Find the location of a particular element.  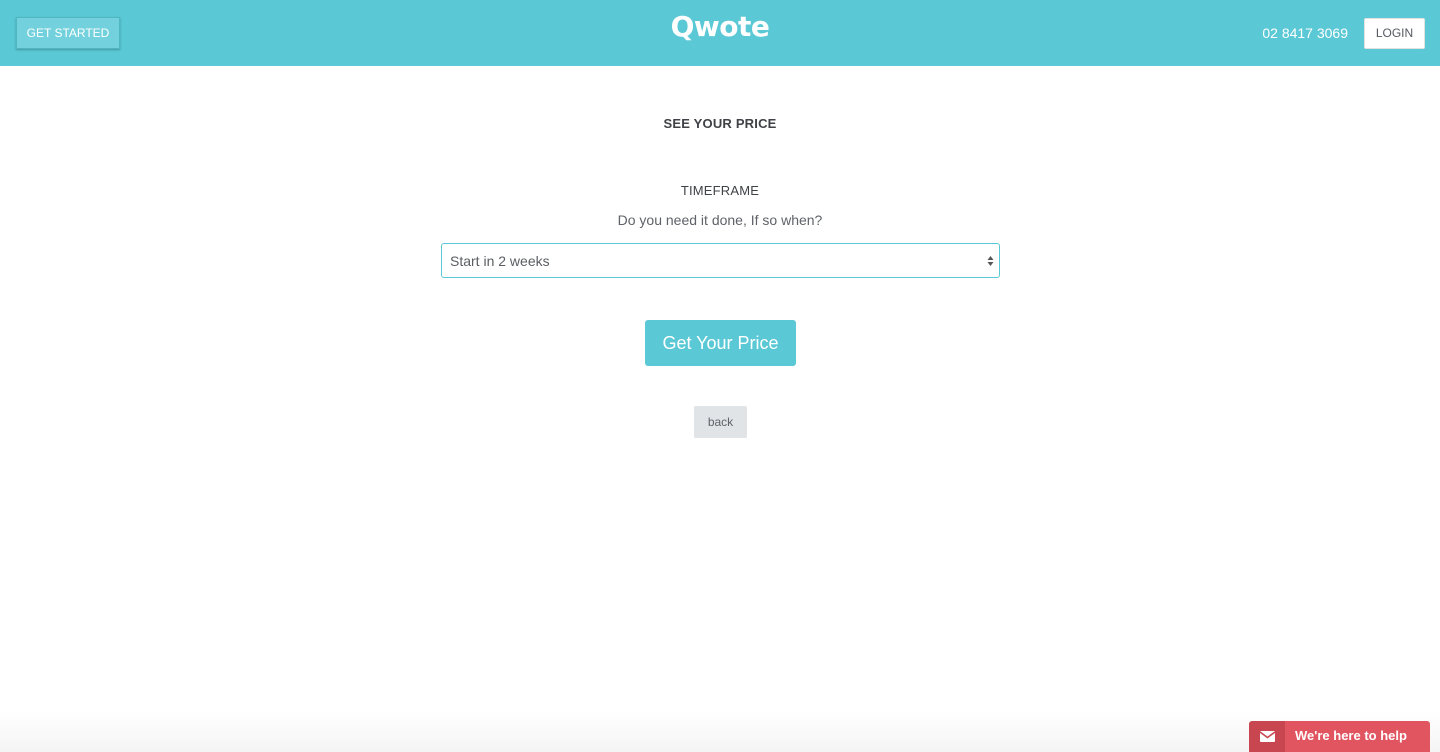

top-navigation-bar: GET STARTED Qwote 02 8417 3069 LOGIN is located at coordinates (720, 33).